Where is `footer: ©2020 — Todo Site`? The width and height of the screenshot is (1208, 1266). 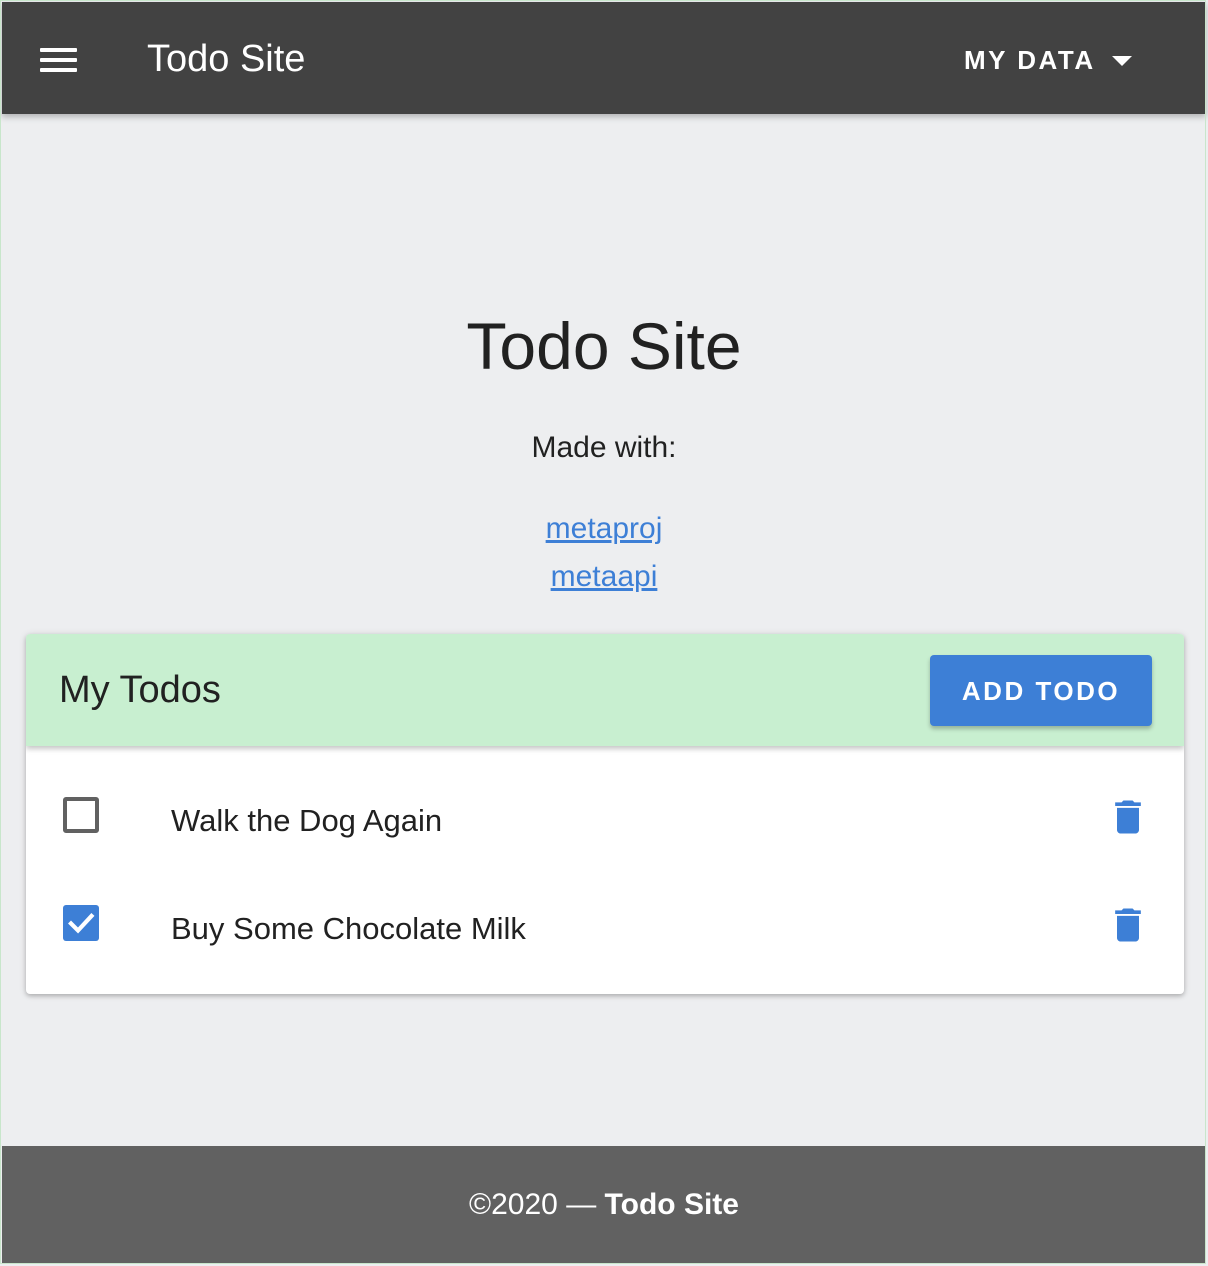
footer: ©2020 — Todo Site is located at coordinates (604, 1205).